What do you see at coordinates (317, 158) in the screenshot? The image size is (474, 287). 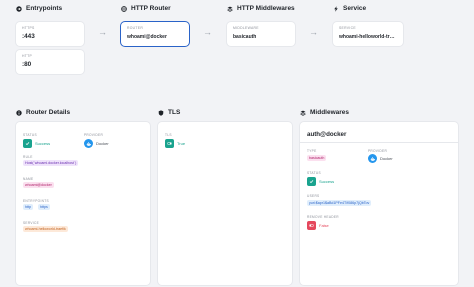 I see `type-value: basicauth` at bounding box center [317, 158].